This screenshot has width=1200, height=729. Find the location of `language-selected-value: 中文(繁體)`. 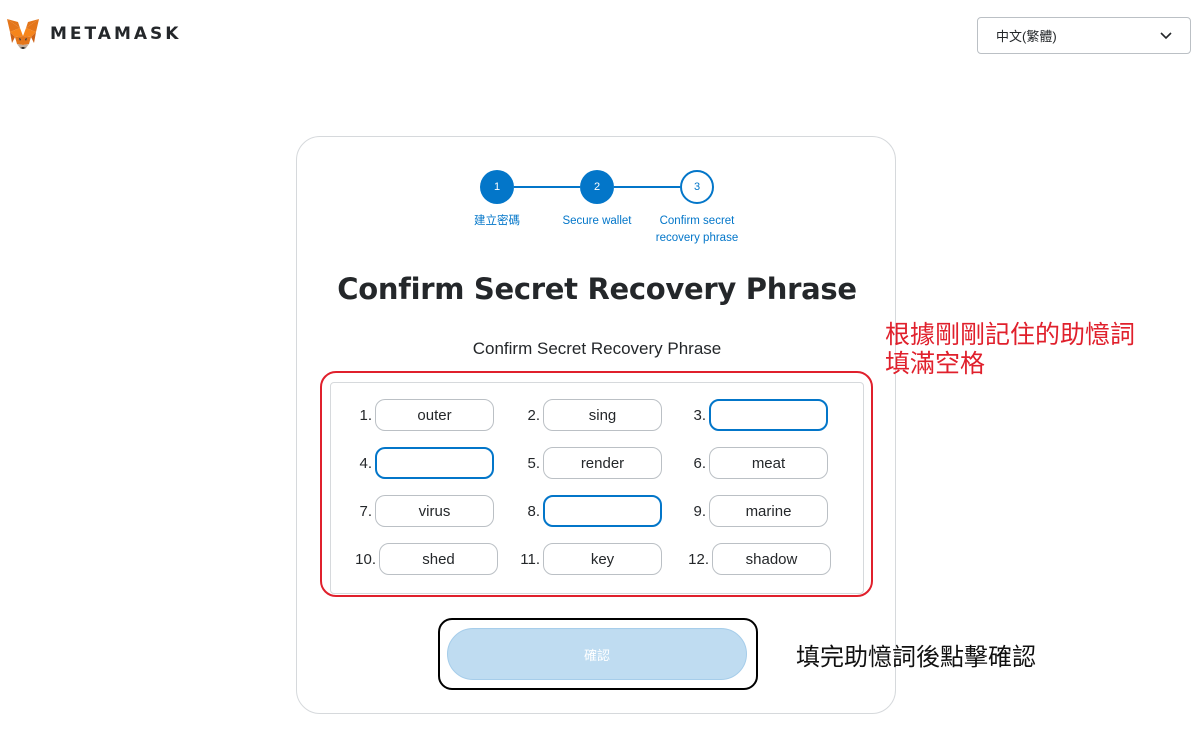

language-selected-value: 中文(繁體) is located at coordinates (1026, 36).